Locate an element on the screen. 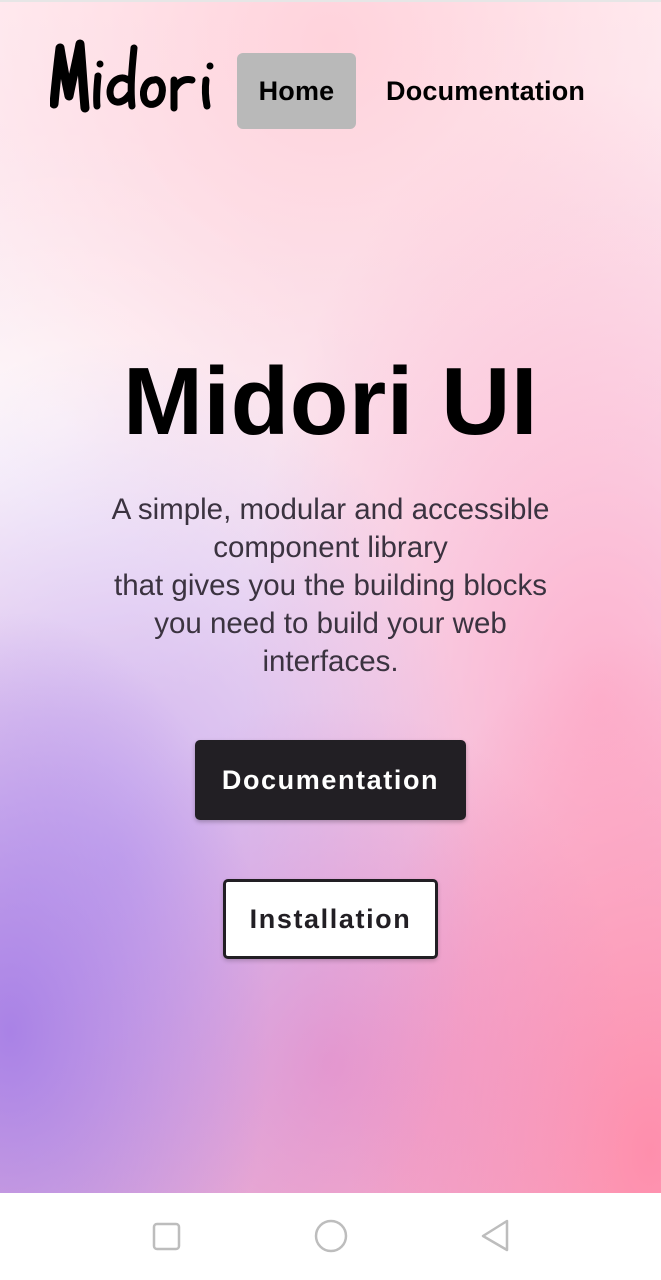  hero-title: Midori UI is located at coordinates (330, 401).